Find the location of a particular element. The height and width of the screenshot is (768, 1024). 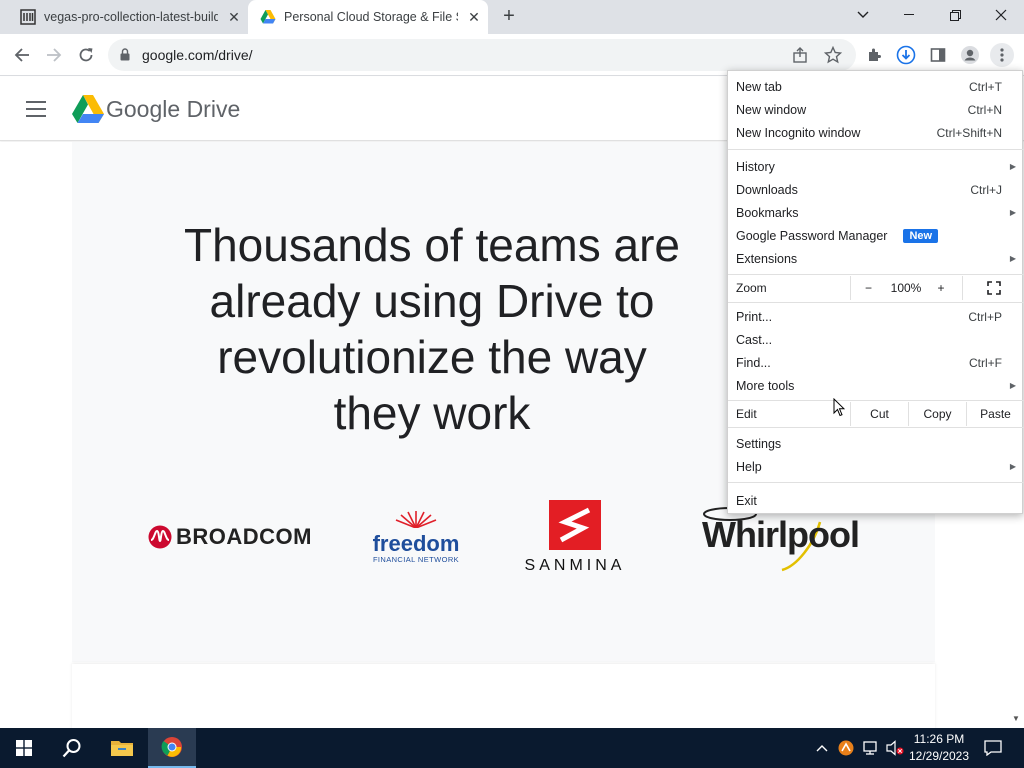

menu-item-settings: Settings is located at coordinates (876, 443).